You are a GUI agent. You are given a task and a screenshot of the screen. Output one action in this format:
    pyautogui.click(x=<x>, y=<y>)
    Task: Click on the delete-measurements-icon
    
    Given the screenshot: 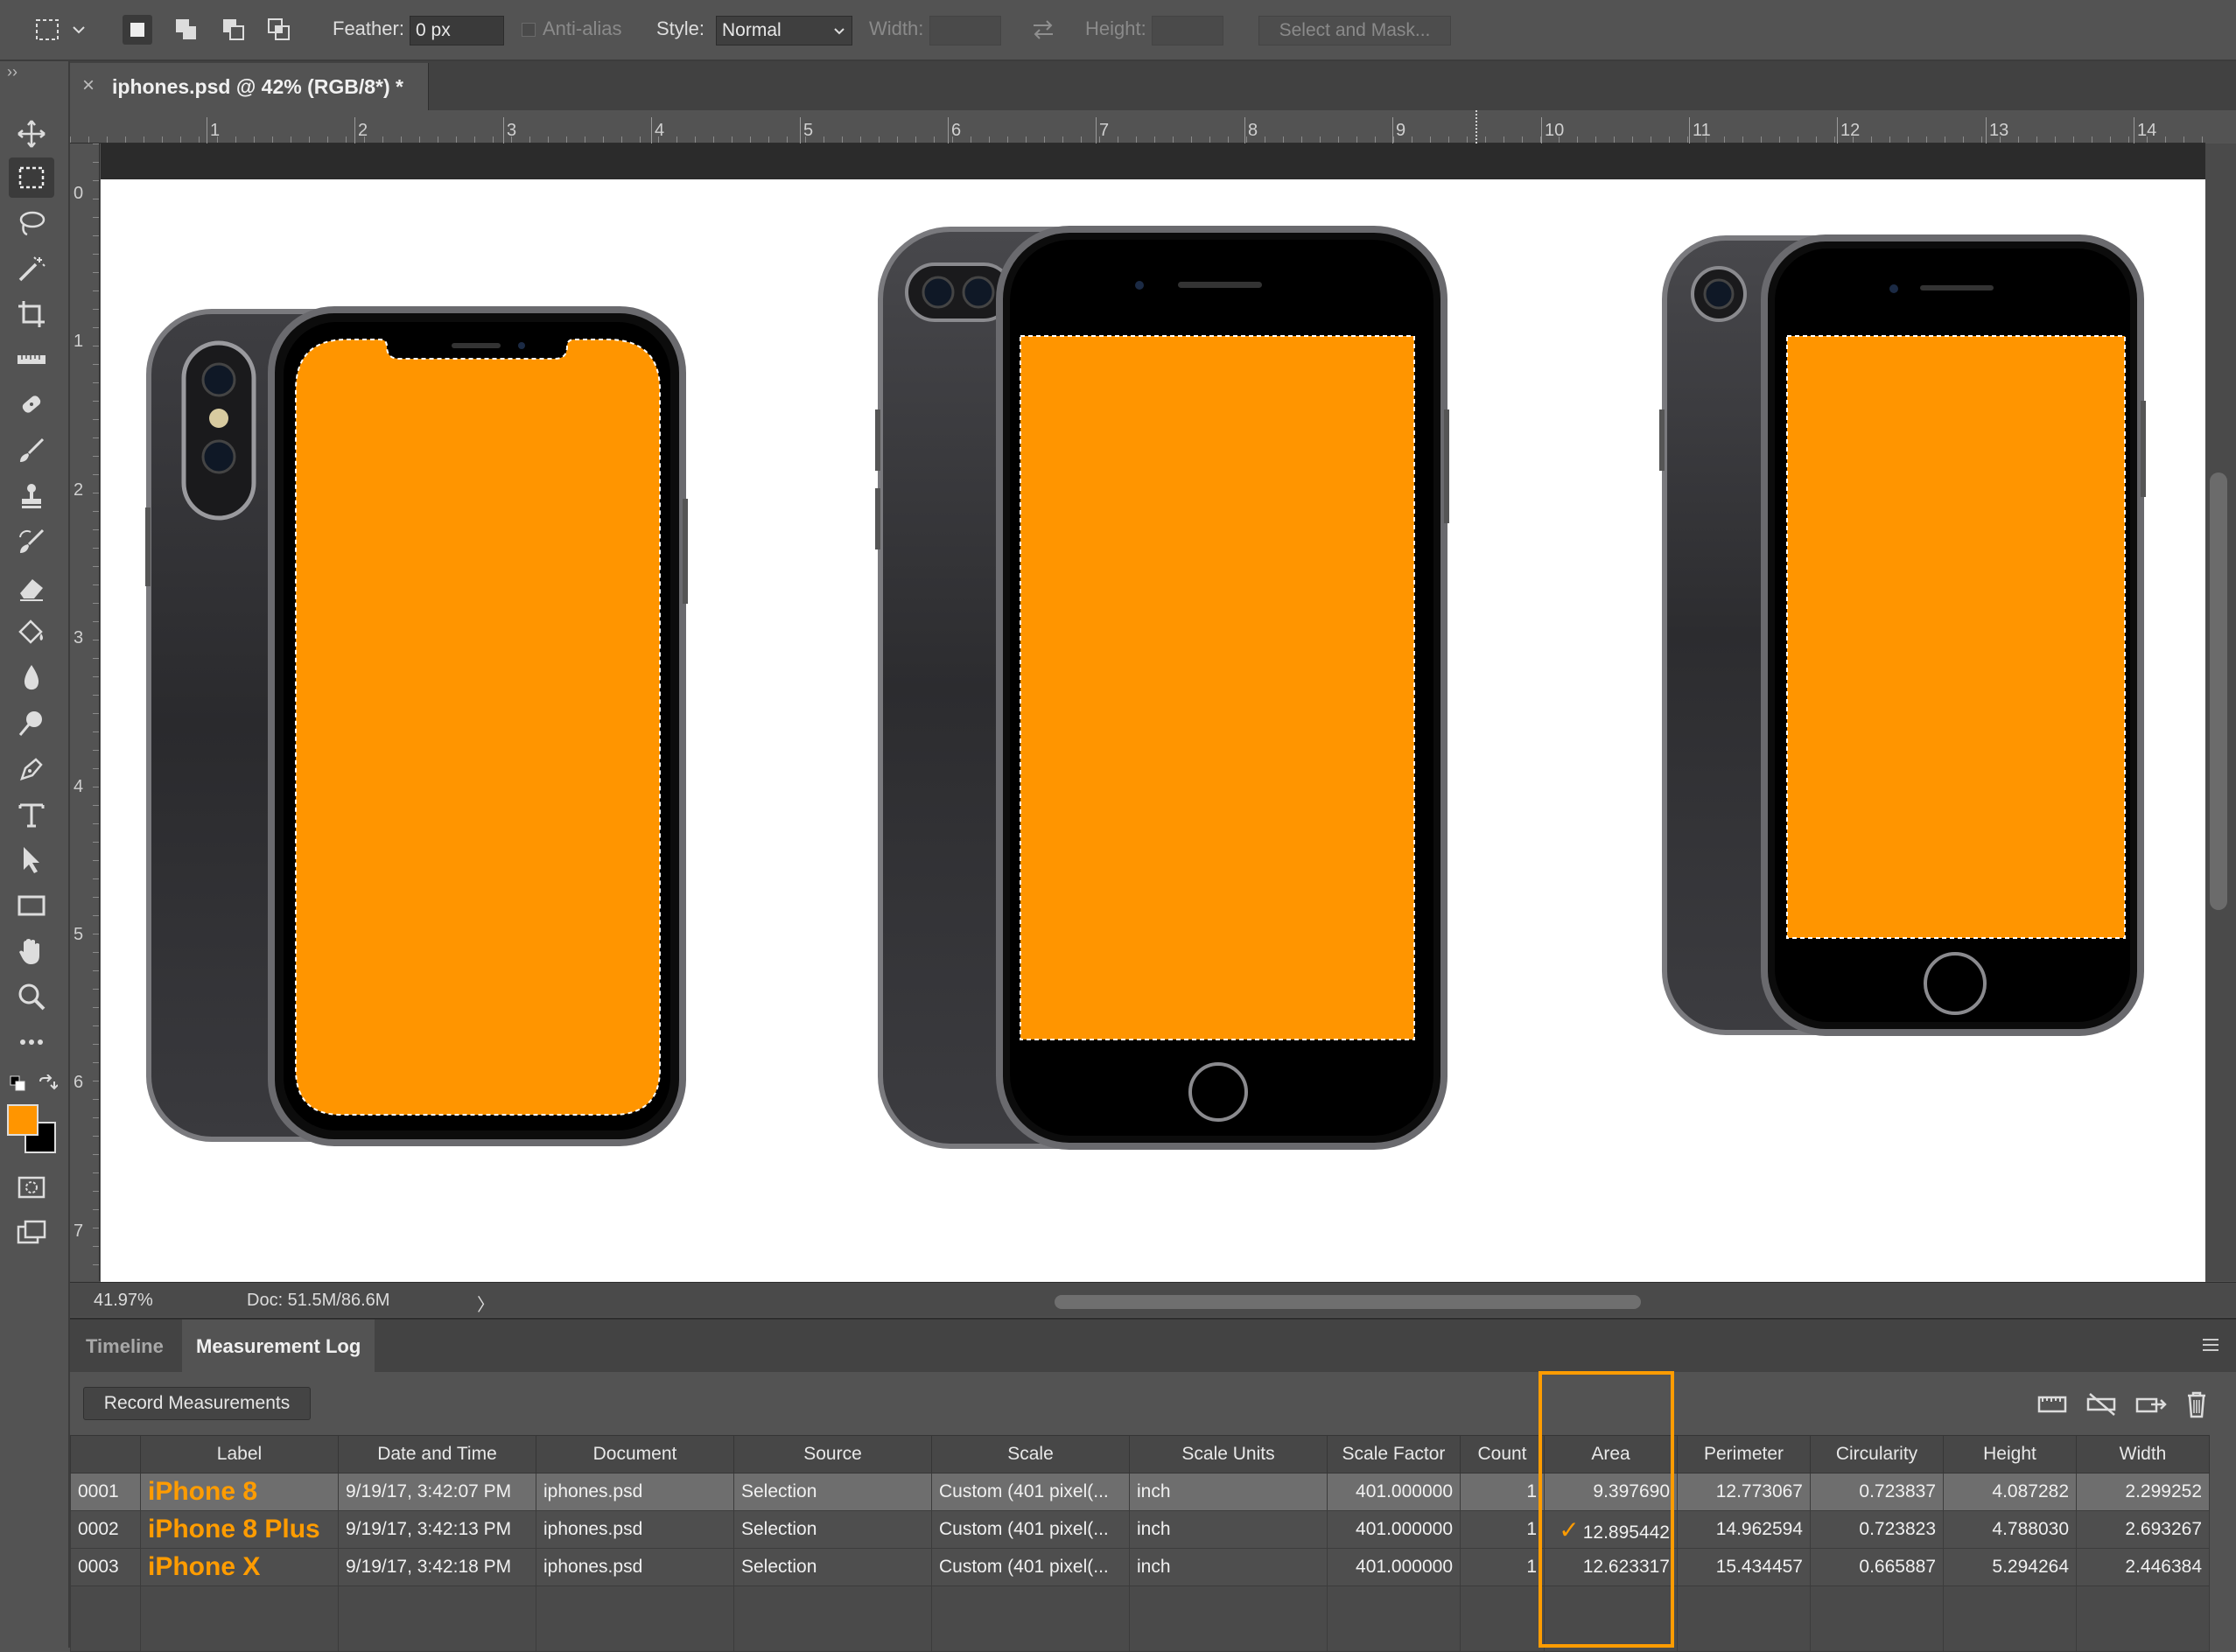 What is the action you would take?
    pyautogui.click(x=2196, y=1404)
    